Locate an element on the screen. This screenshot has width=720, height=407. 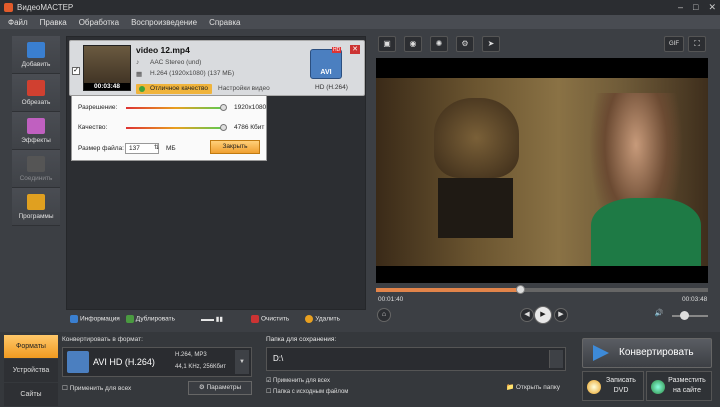
avi-format-icon is located at coordinates (78, 362).